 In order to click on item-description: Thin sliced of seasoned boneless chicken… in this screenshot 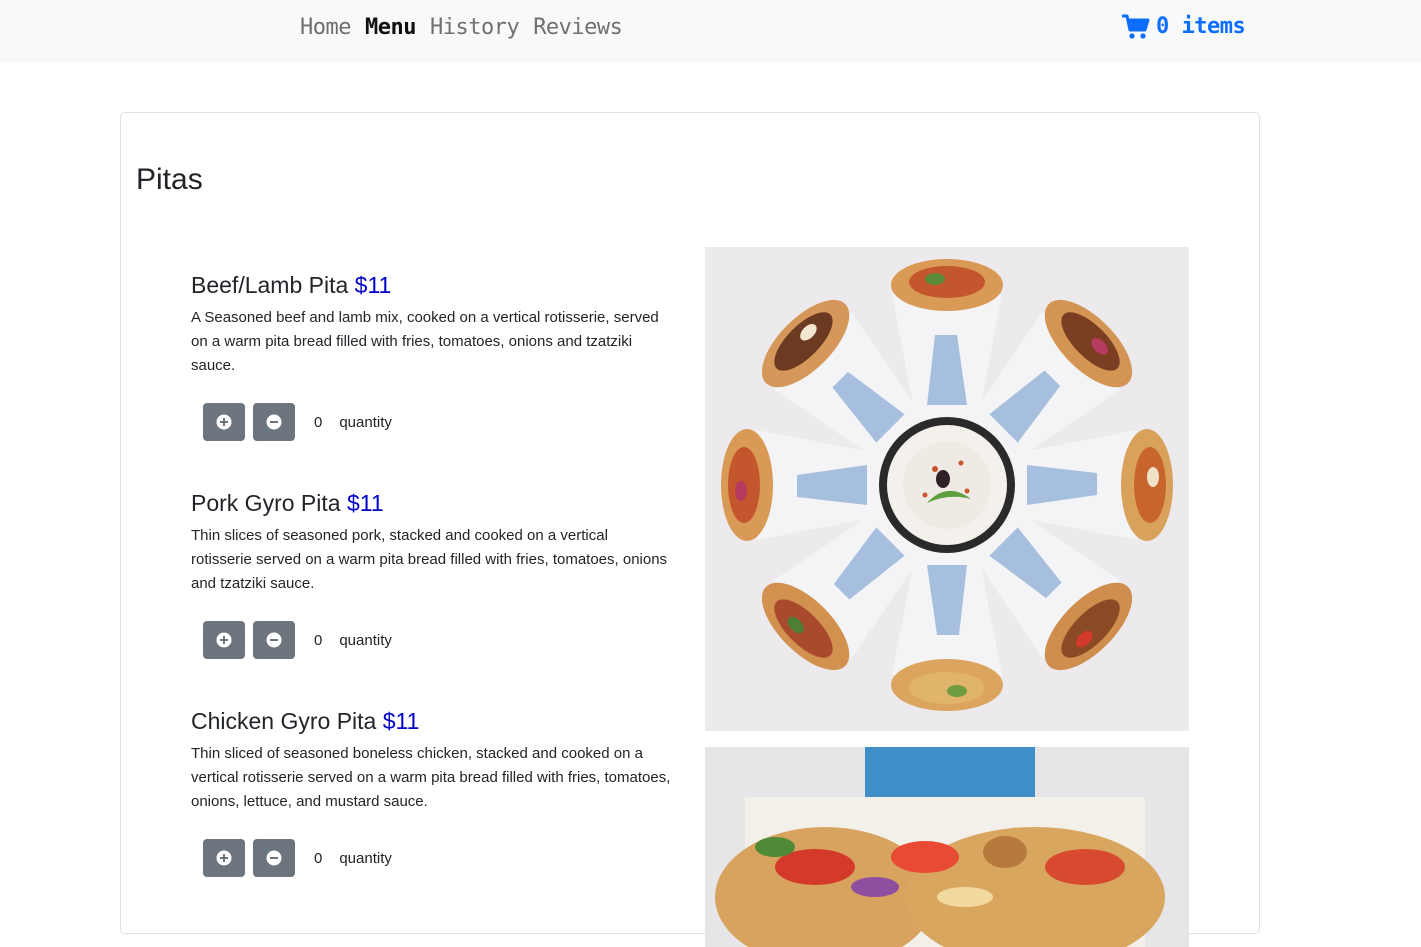, I will do `click(431, 777)`.